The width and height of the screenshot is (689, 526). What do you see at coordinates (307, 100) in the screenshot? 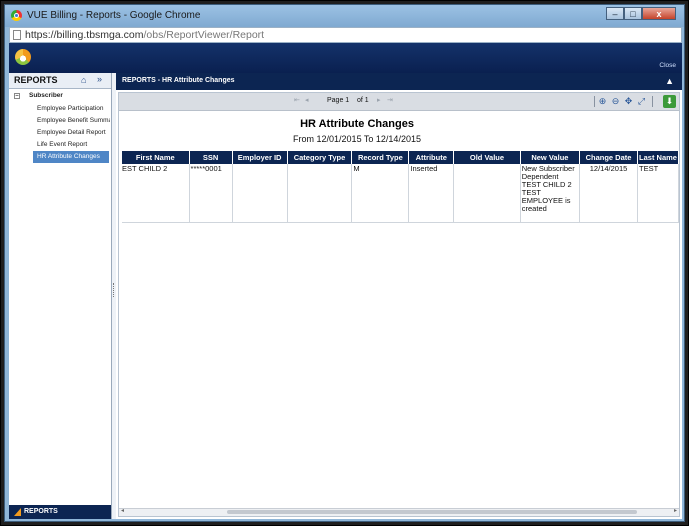
I see `prev-page-icon: ◂` at bounding box center [307, 100].